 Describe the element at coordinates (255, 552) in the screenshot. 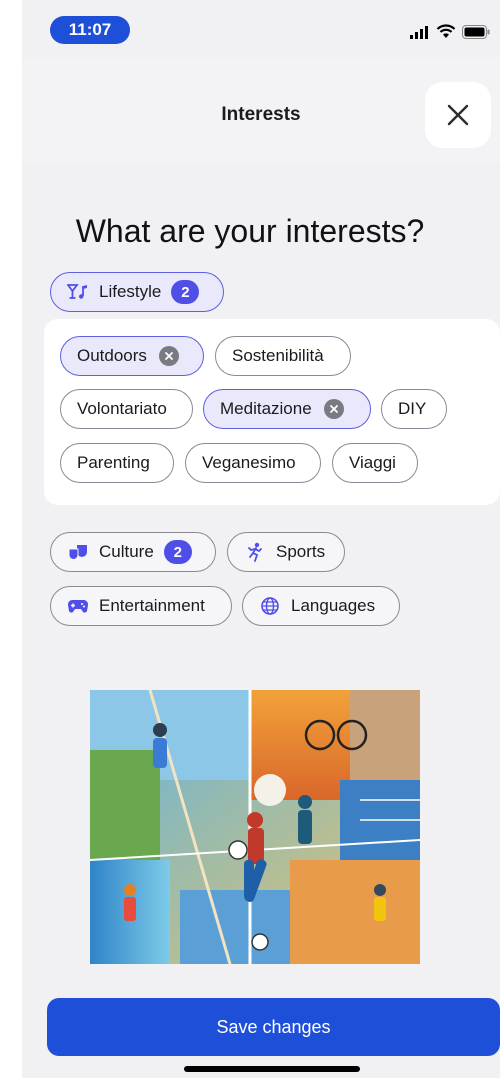

I see `running-person-icon` at that location.